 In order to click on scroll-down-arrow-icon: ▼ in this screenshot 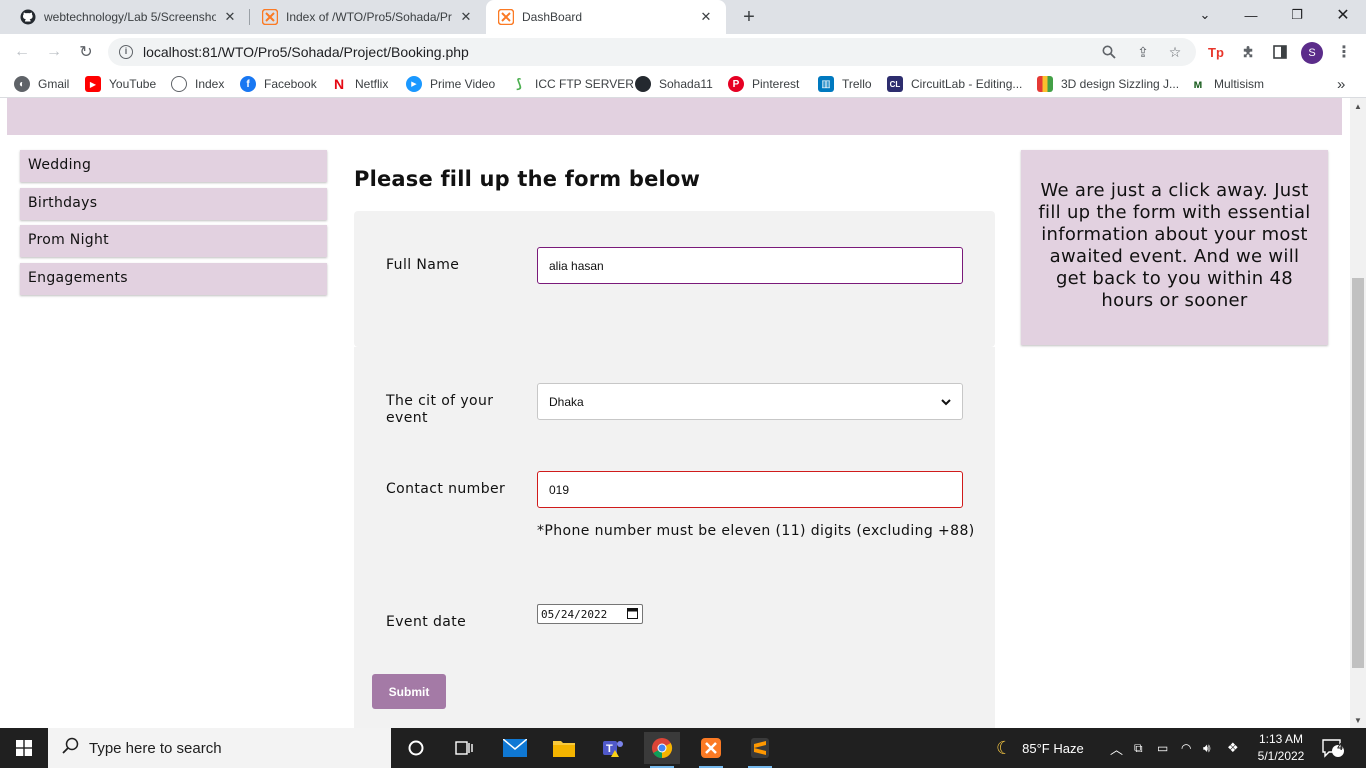, I will do `click(1358, 720)`.